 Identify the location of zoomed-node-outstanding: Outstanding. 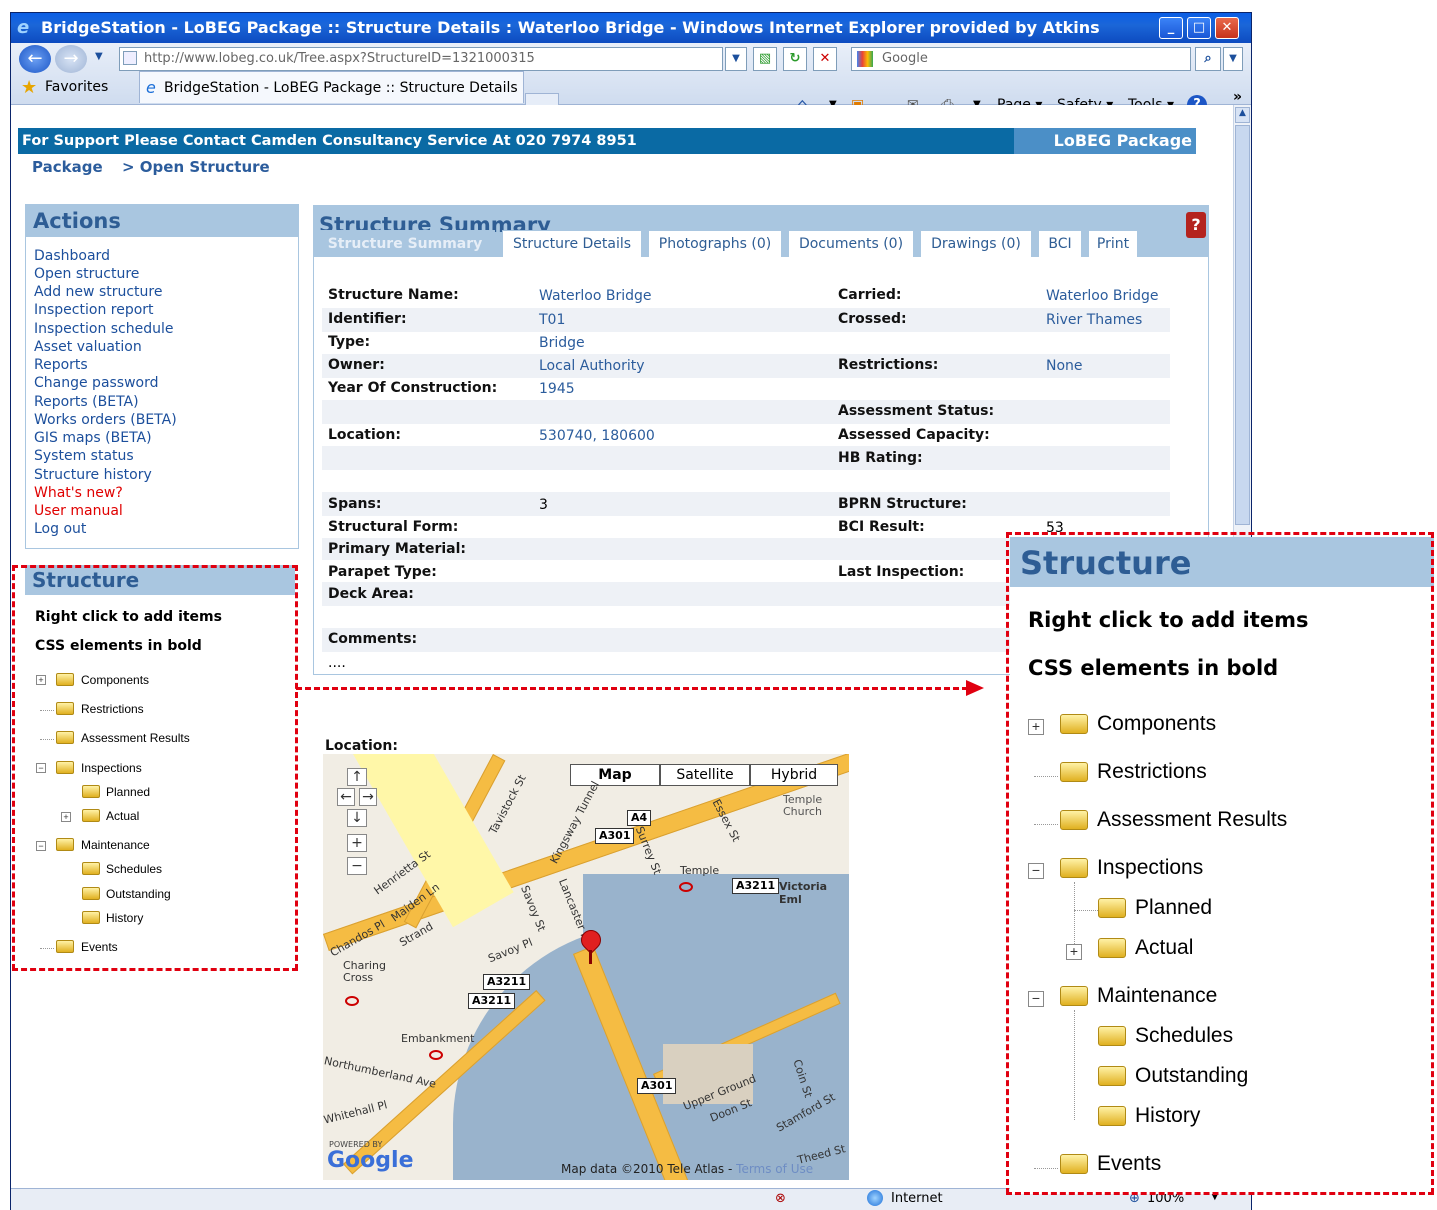
(1191, 1076).